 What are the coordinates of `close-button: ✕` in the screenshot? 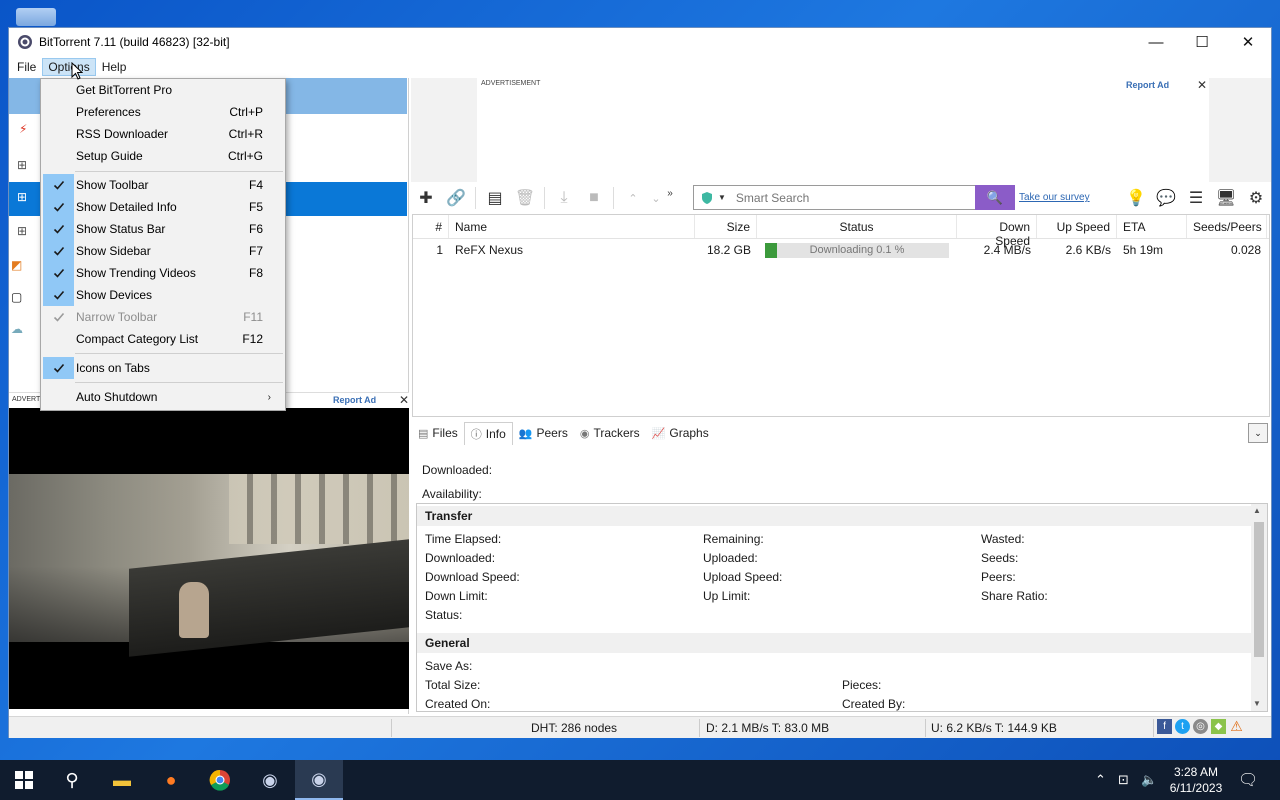 It's located at (1248, 42).